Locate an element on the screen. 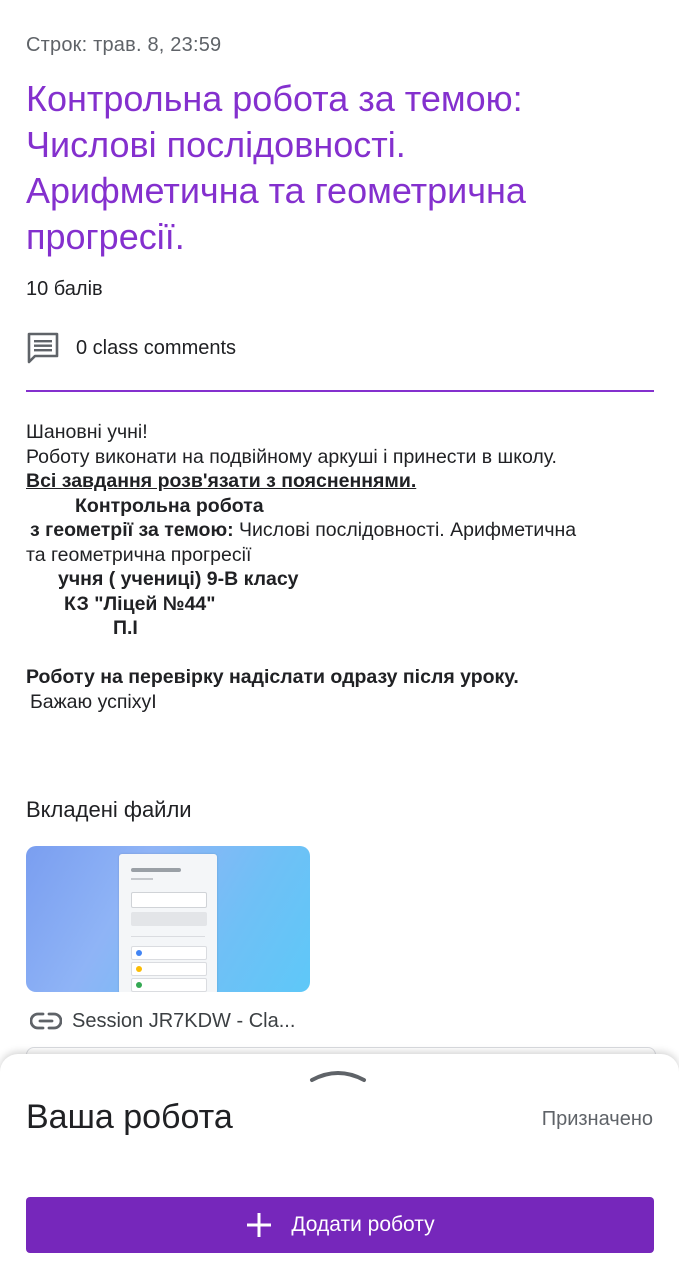 The width and height of the screenshot is (679, 1280). add-work-label: Додати роботу is located at coordinates (363, 1224).